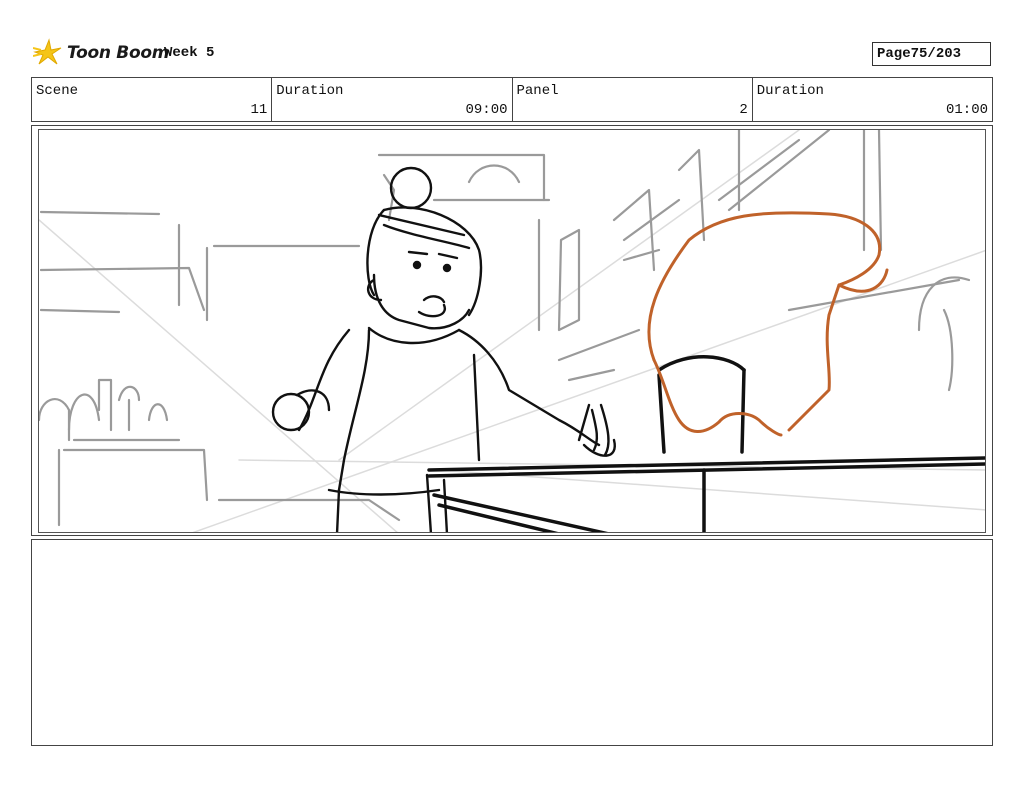 The image size is (1024, 793). Describe the element at coordinates (872, 99) in the screenshot. I see `panel-duration-cell: Duration 01:00` at that location.